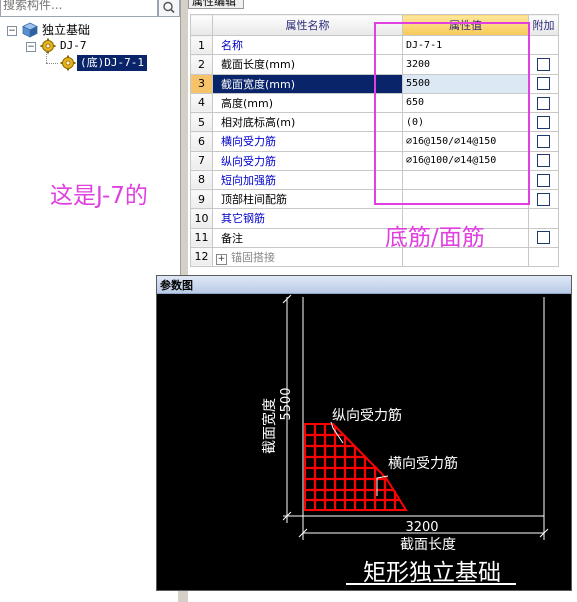 The width and height of the screenshot is (577, 602). What do you see at coordinates (112, 63) in the screenshot?
I see `tree-leaf-label: (底)DJ-7-1` at bounding box center [112, 63].